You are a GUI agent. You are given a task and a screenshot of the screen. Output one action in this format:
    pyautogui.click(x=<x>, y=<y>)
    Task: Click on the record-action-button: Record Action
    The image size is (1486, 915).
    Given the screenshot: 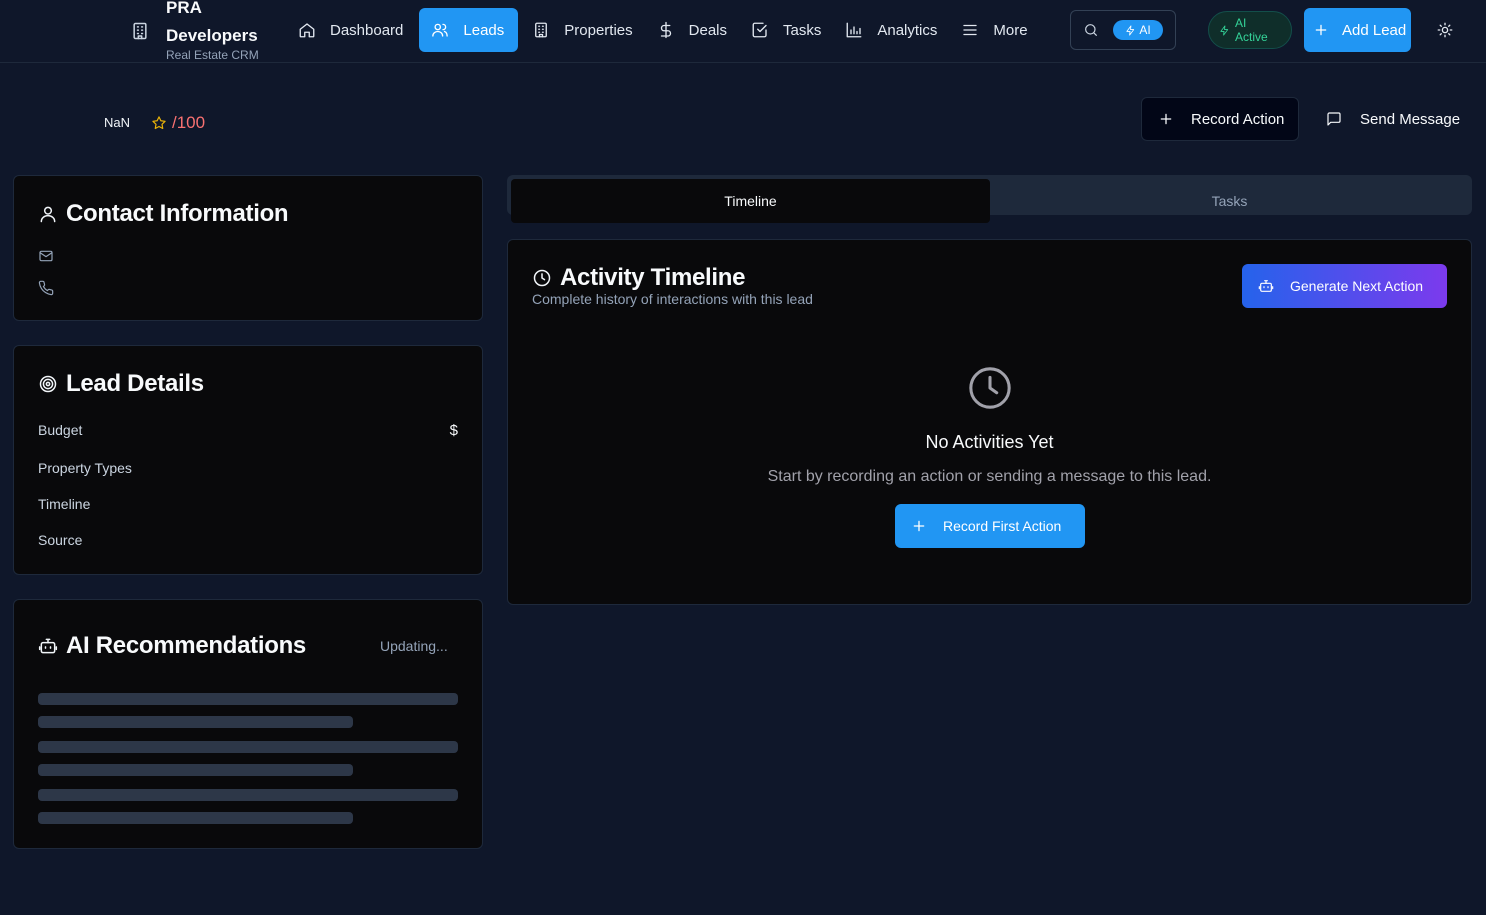 What is the action you would take?
    pyautogui.click(x=1220, y=119)
    